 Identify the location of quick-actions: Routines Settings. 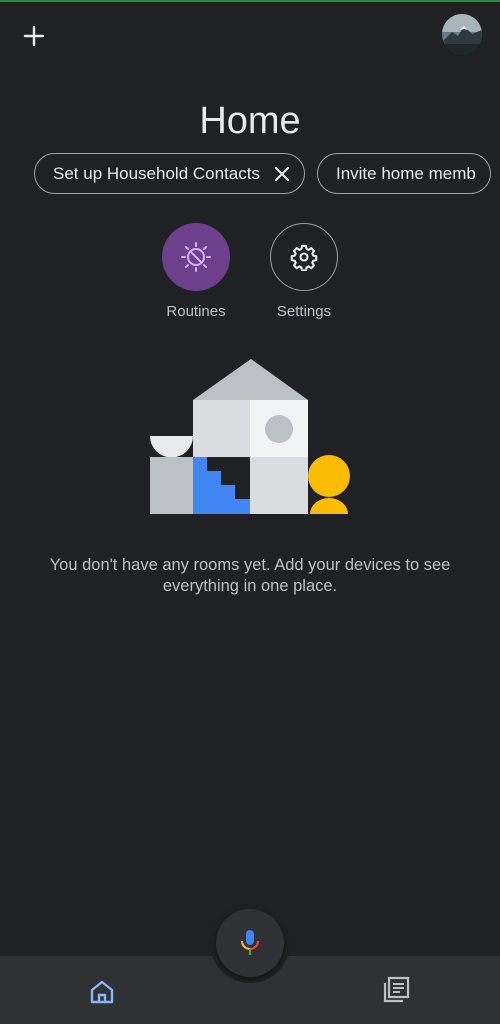
(250, 271).